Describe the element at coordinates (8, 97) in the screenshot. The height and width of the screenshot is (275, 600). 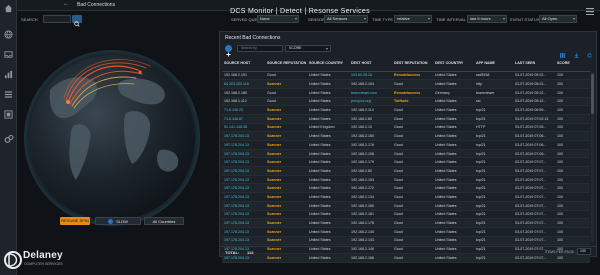
I see `list-icon` at that location.